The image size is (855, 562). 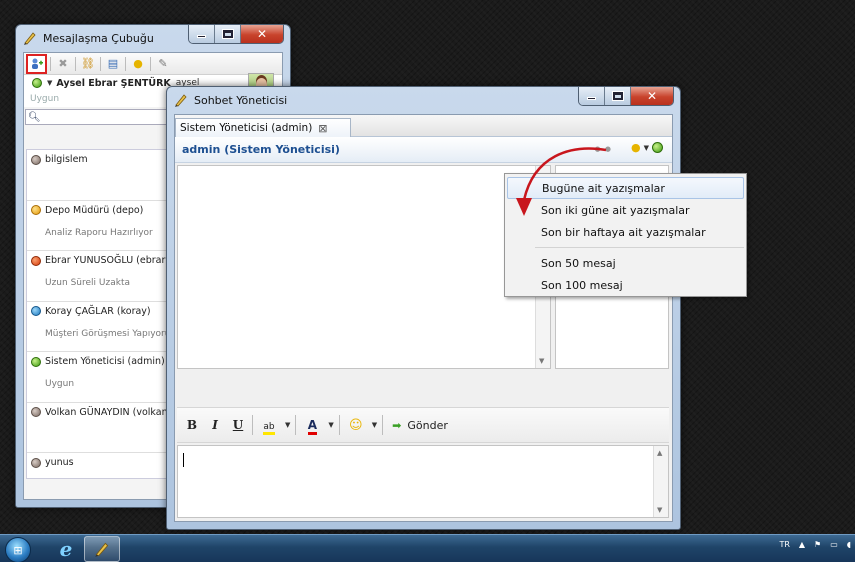 I want to click on menu-item-last-week: Son bir haftaya ait yazışmalar, so click(x=625, y=232).